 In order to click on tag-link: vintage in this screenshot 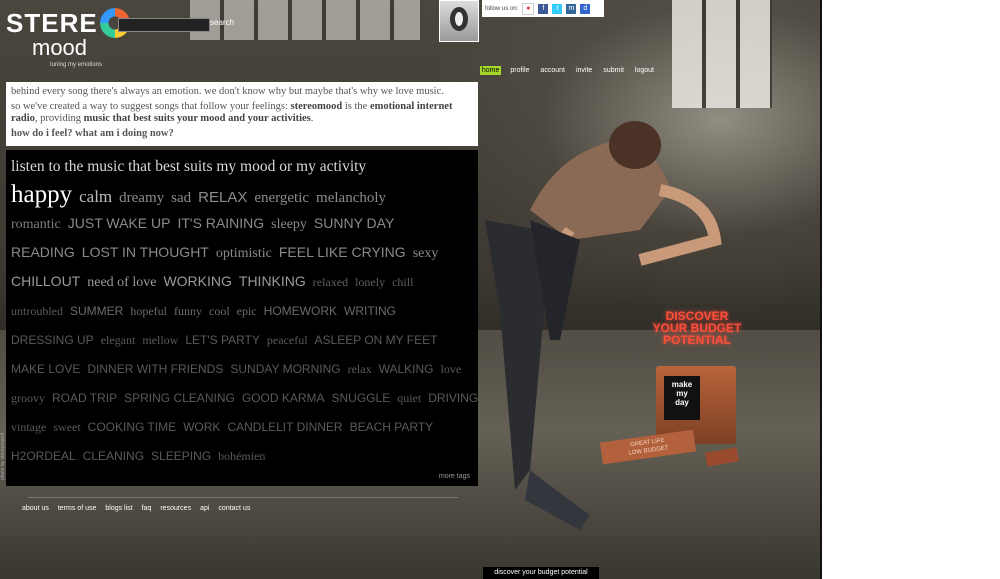, I will do `click(28, 427)`.